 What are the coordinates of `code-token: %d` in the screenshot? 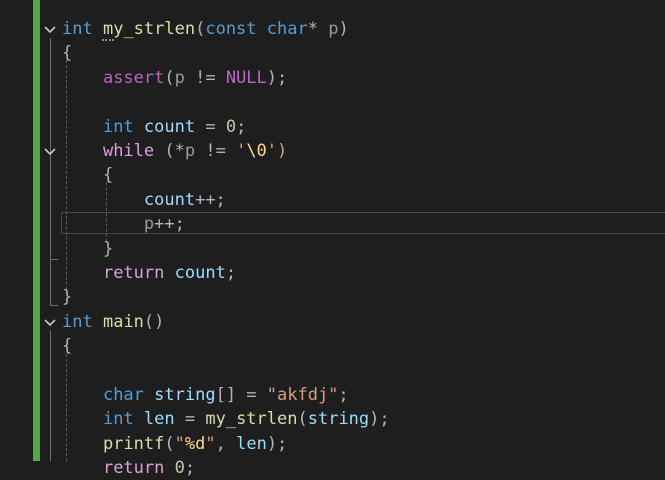 It's located at (195, 443).